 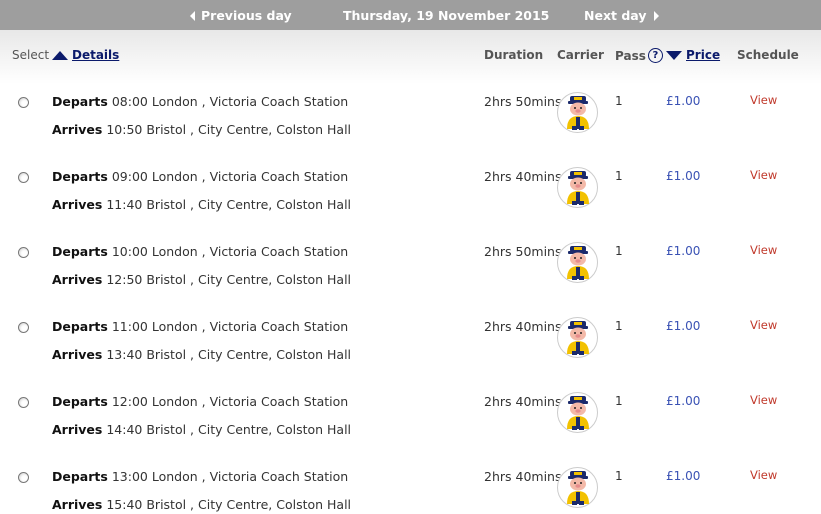 I want to click on departure-info: 11:00 London , Victoria Coach Station, so click(x=230, y=326).